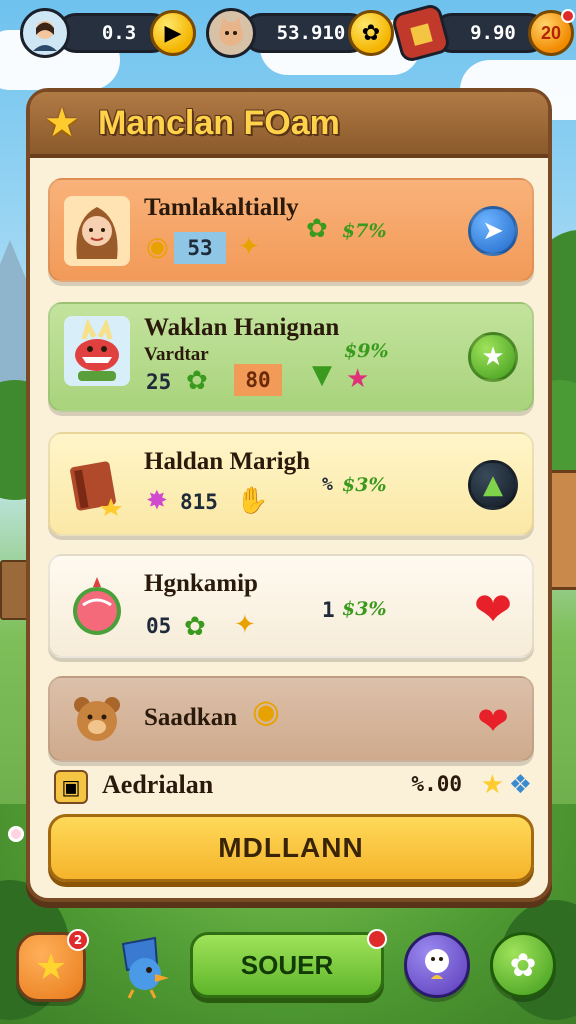 The image size is (576, 1024). I want to click on arrow-right-icon: ➤, so click(493, 231).